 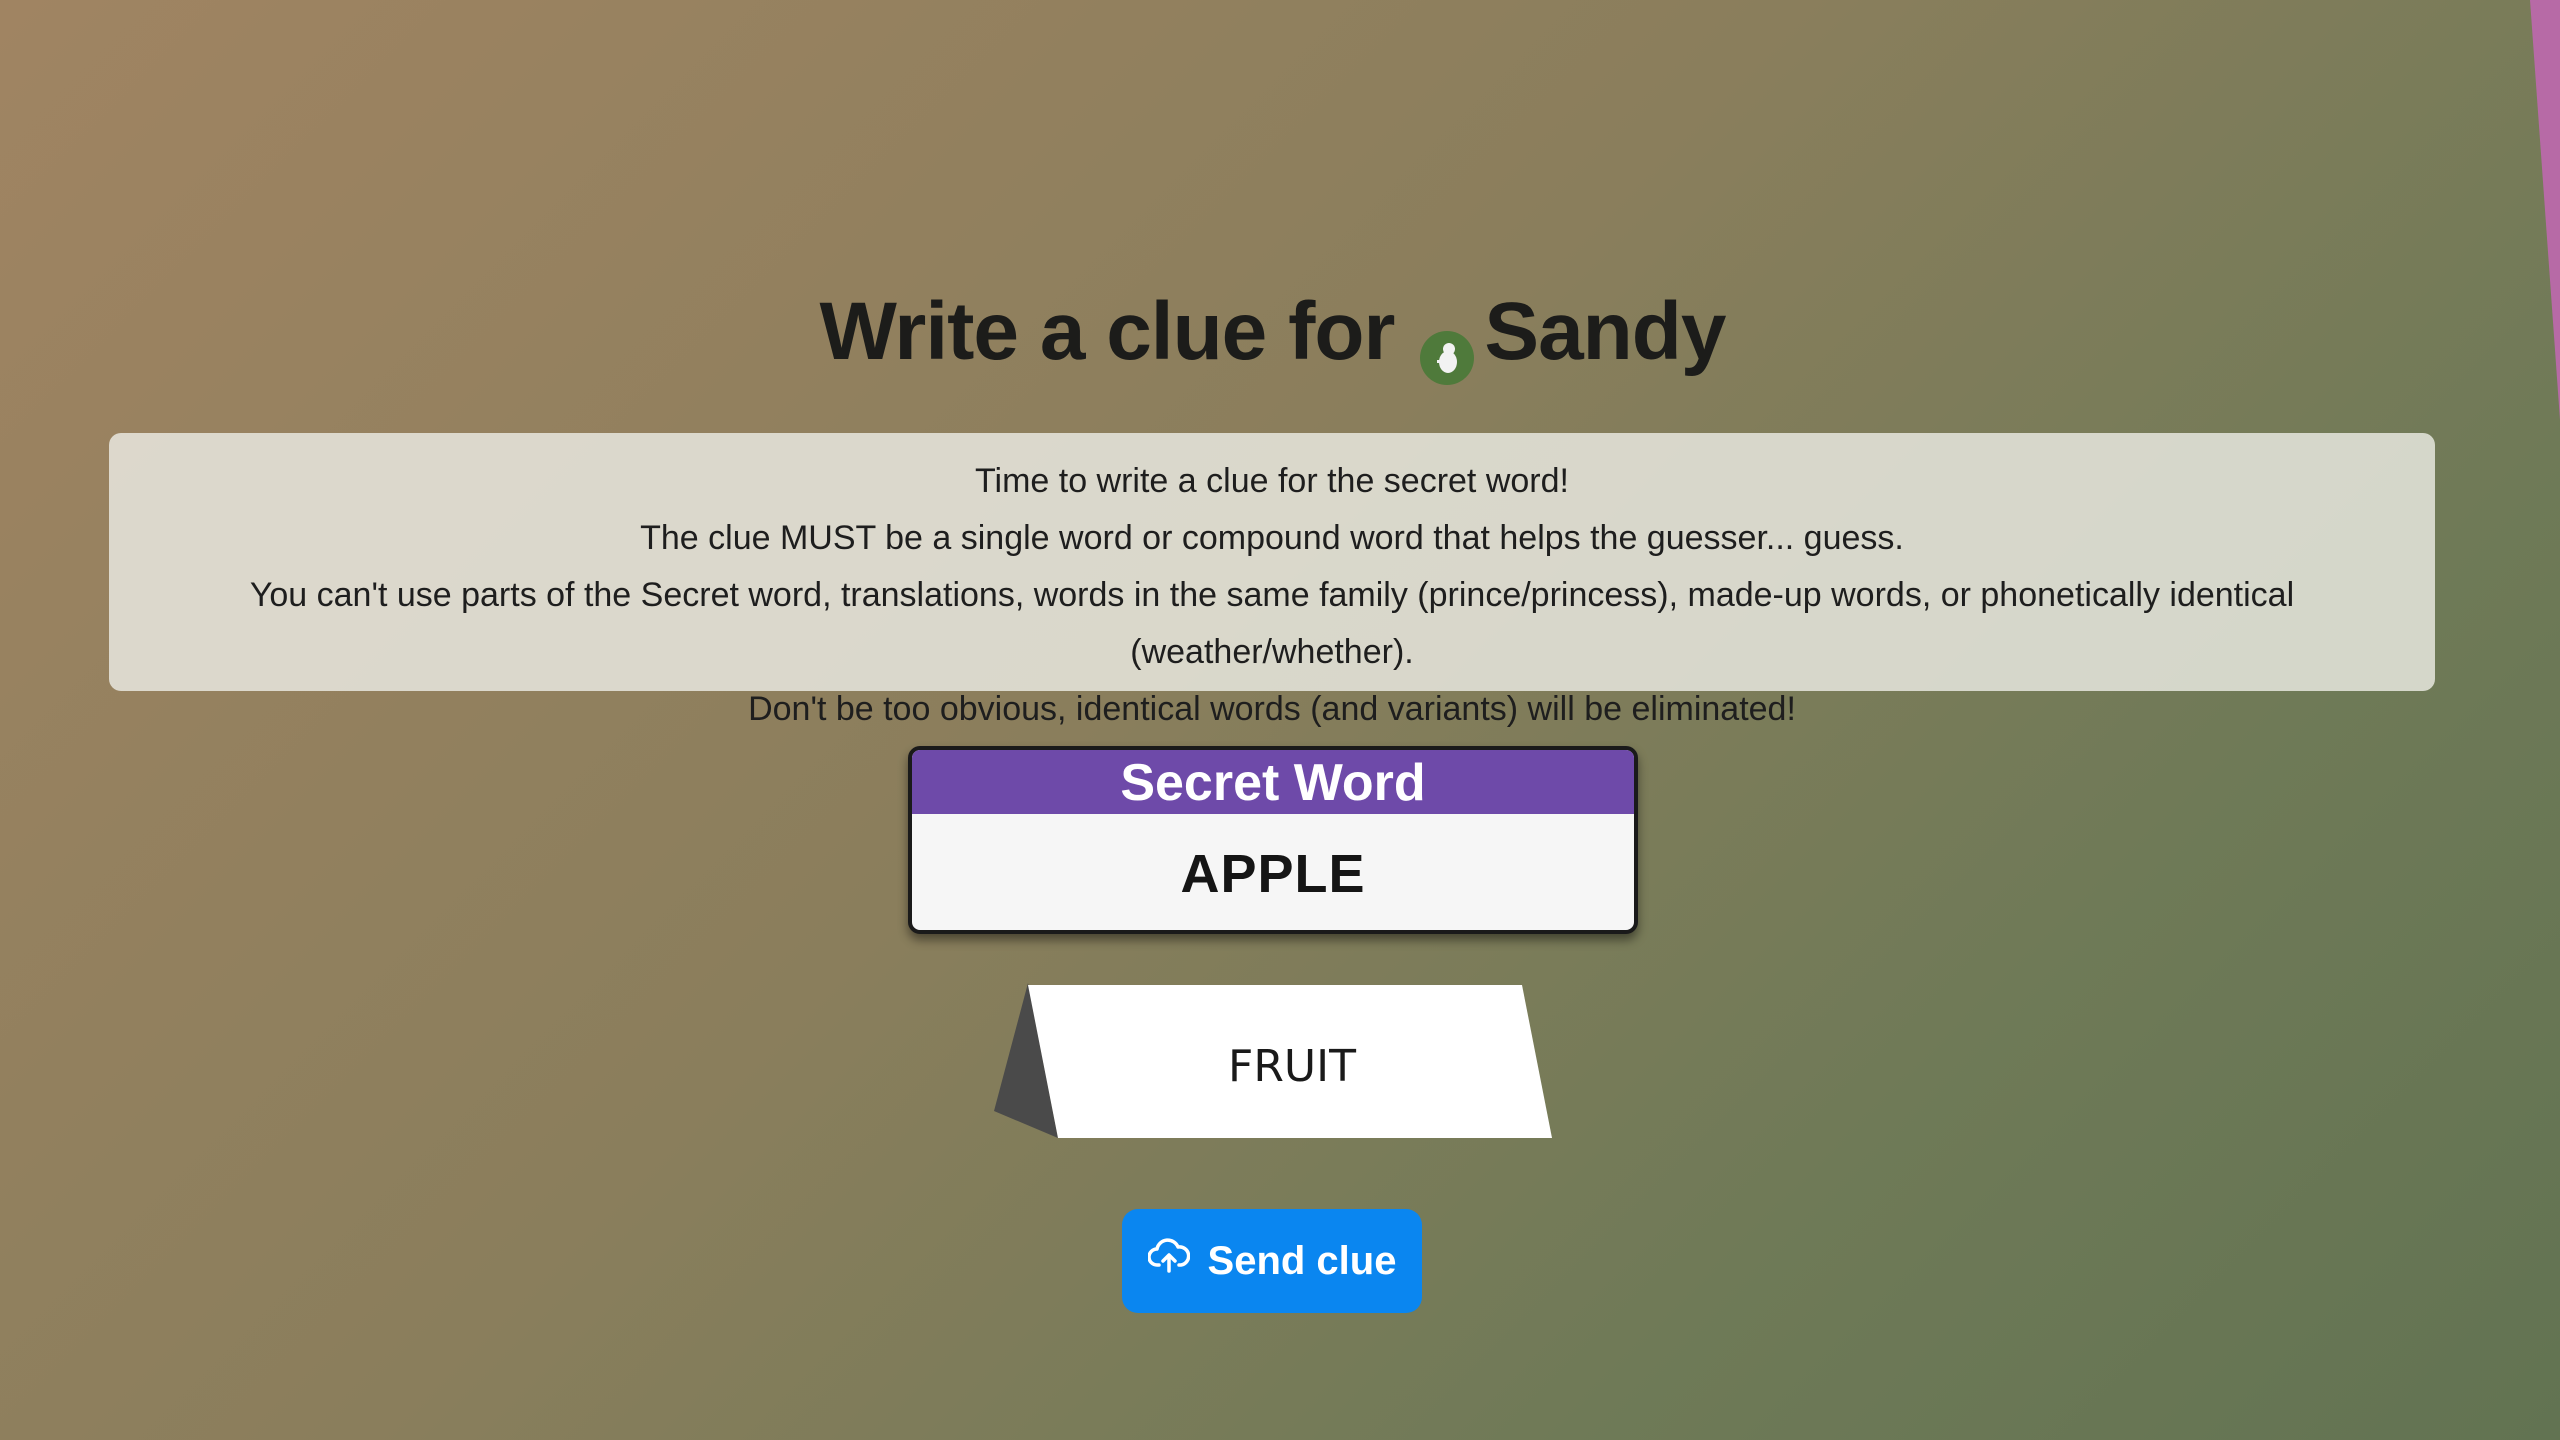 I want to click on secret-word-header: Secret Word, so click(x=1273, y=782).